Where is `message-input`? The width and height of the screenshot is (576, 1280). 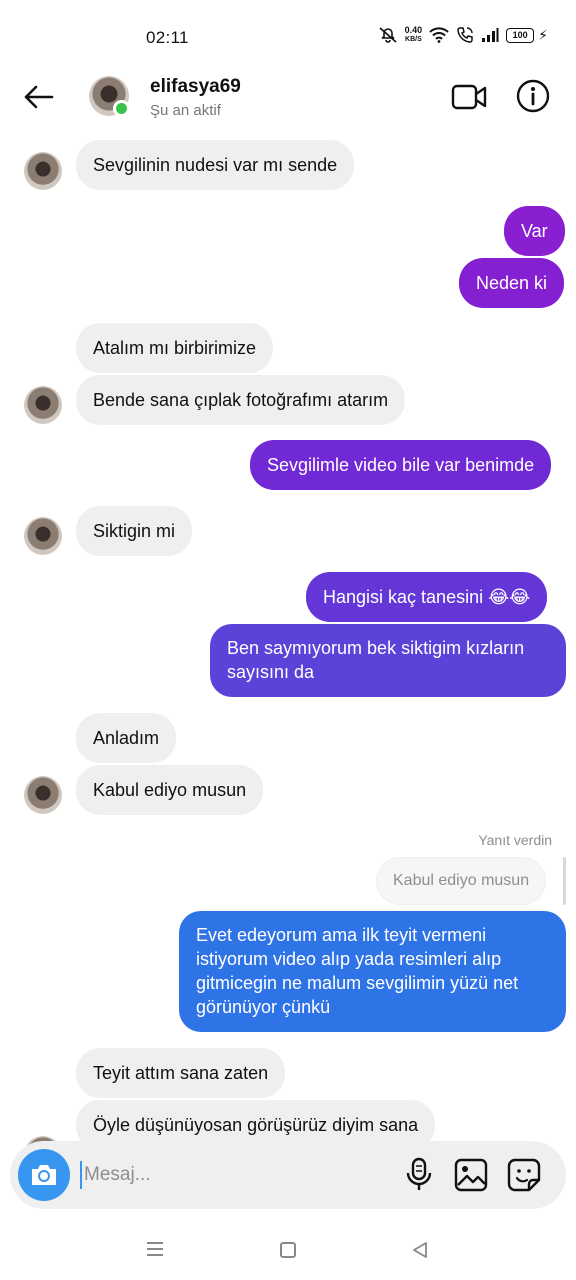 message-input is located at coordinates (230, 1175).